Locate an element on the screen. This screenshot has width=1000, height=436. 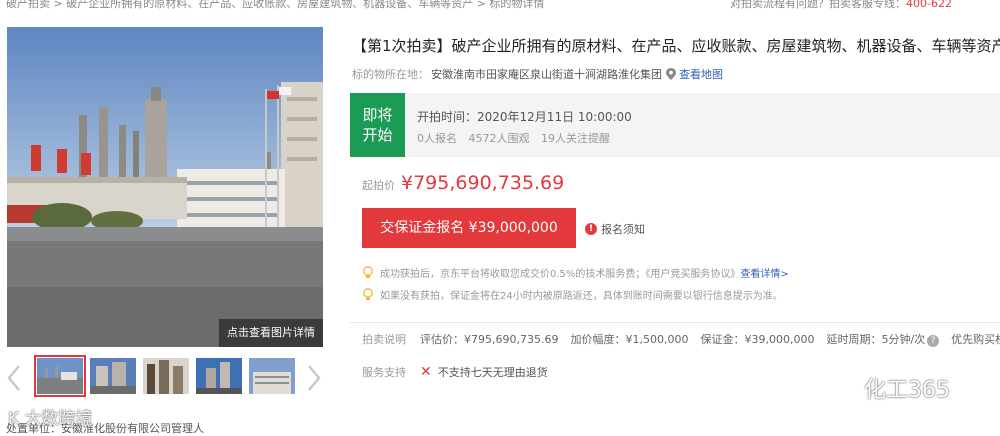
price-value: ¥795,690,735.69 is located at coordinates (483, 183).